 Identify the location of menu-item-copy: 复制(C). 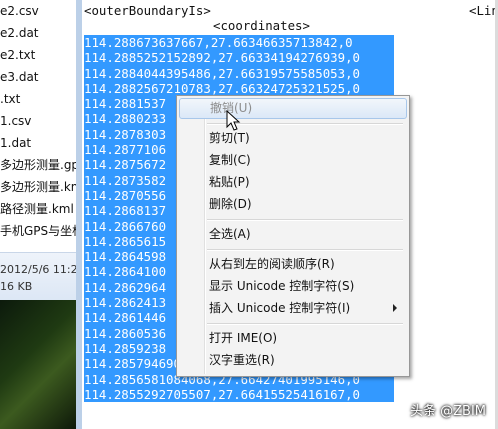
(292, 160).